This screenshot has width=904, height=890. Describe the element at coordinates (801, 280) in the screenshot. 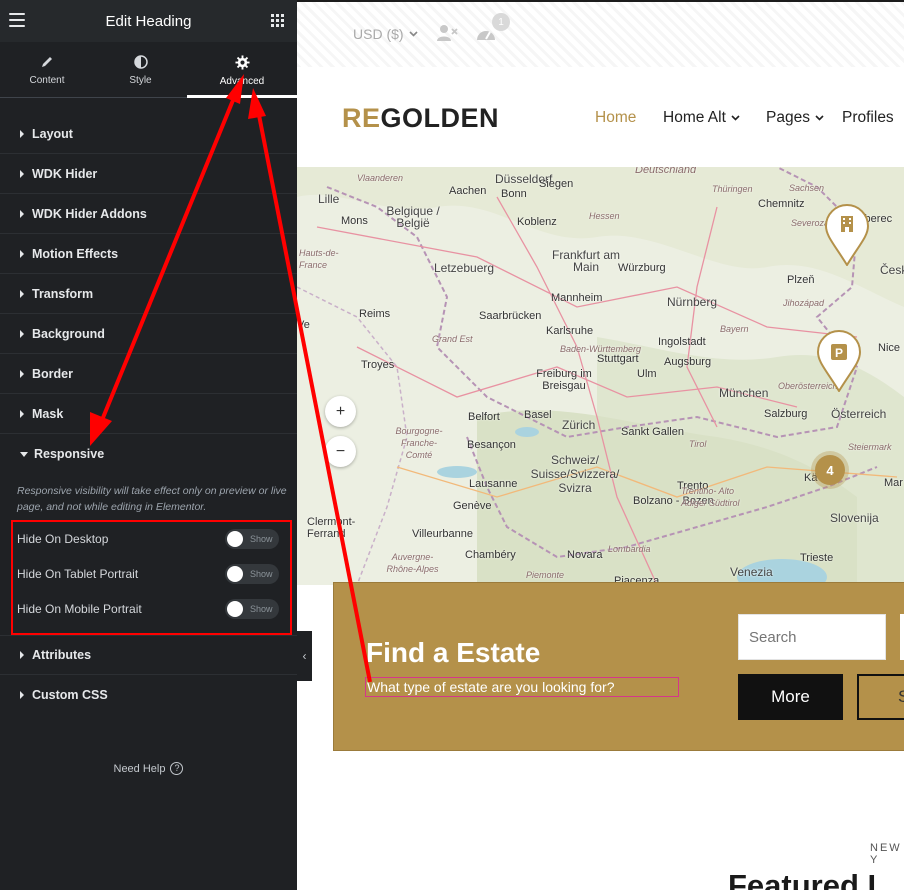

I see `map-label: Plzeň` at that location.